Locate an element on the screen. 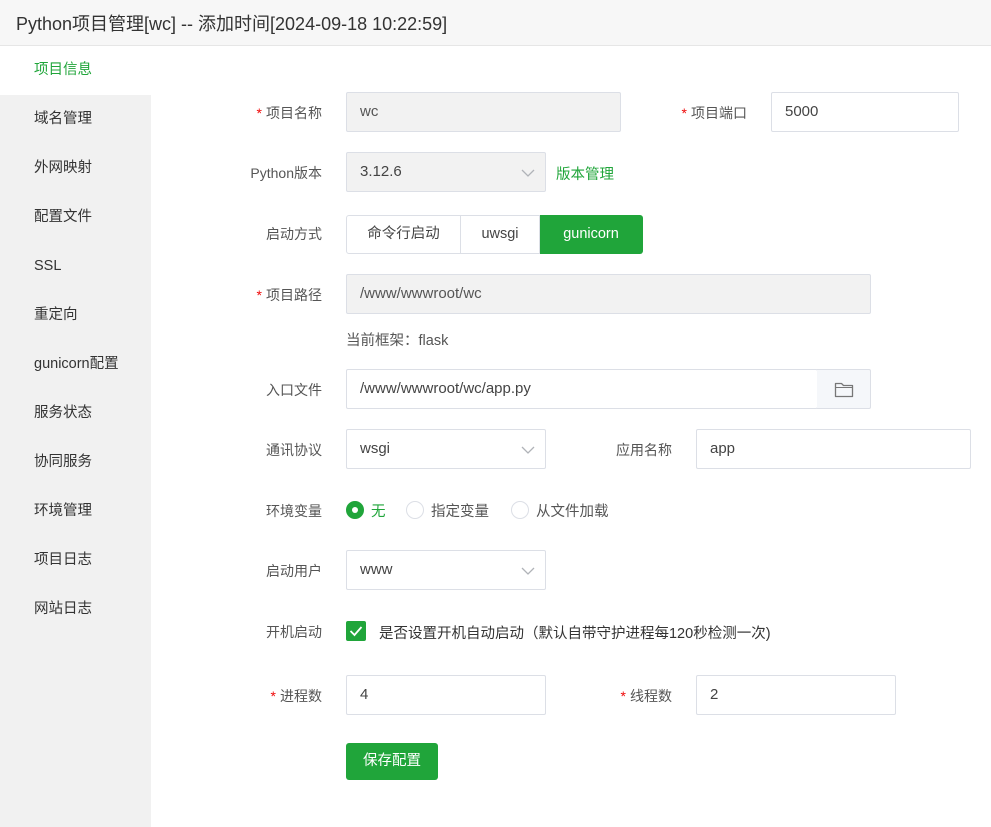 The width and height of the screenshot is (991, 827). entry-file-field: /www/wwwroot/wc/app.py is located at coordinates (582, 389).